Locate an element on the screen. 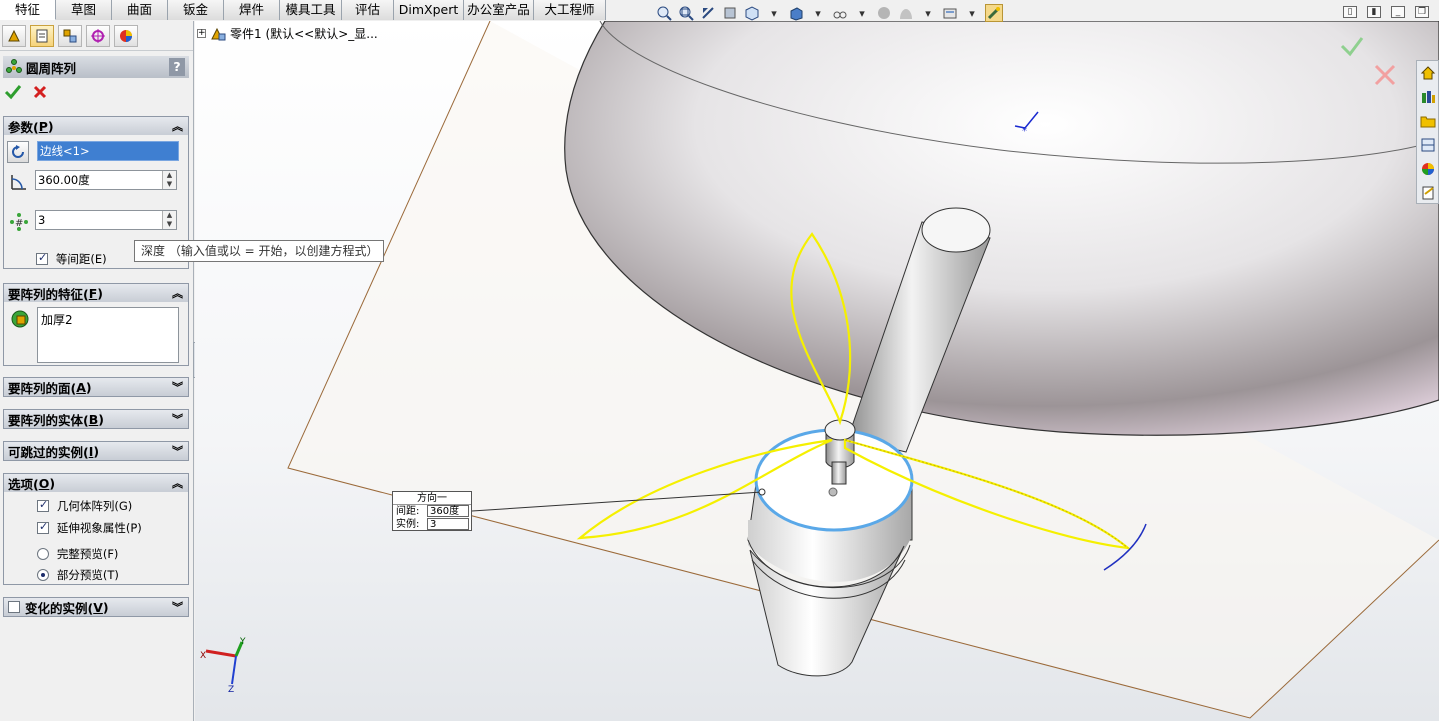 The height and width of the screenshot is (721, 1439). zoom-area-icon is located at coordinates (686, 13).